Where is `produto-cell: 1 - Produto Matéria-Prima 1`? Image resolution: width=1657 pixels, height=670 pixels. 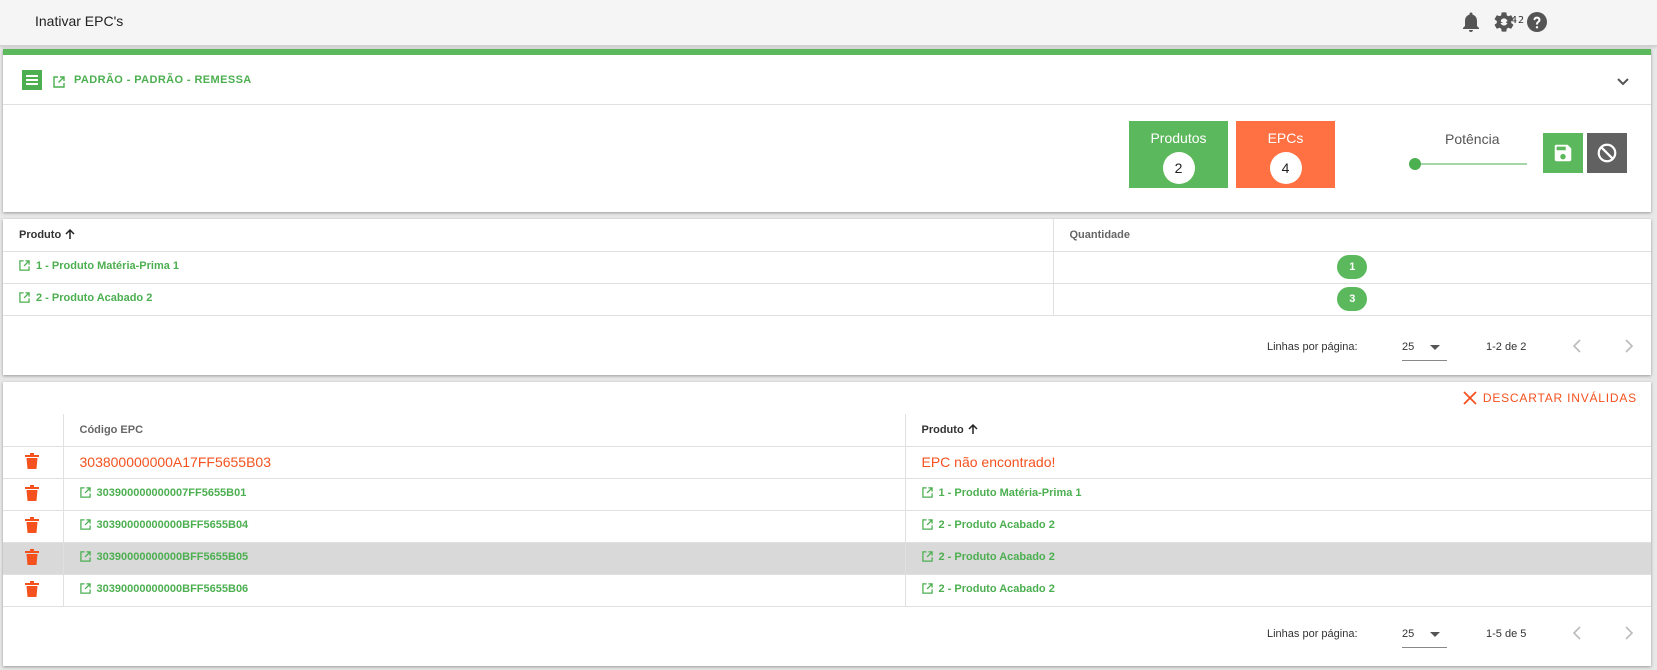 produto-cell: 1 - Produto Matéria-Prima 1 is located at coordinates (528, 267).